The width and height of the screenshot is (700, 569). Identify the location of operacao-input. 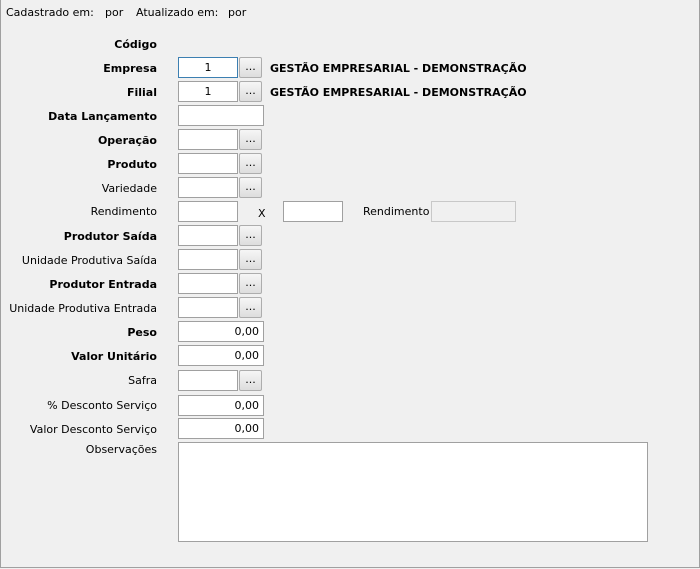
(208, 139).